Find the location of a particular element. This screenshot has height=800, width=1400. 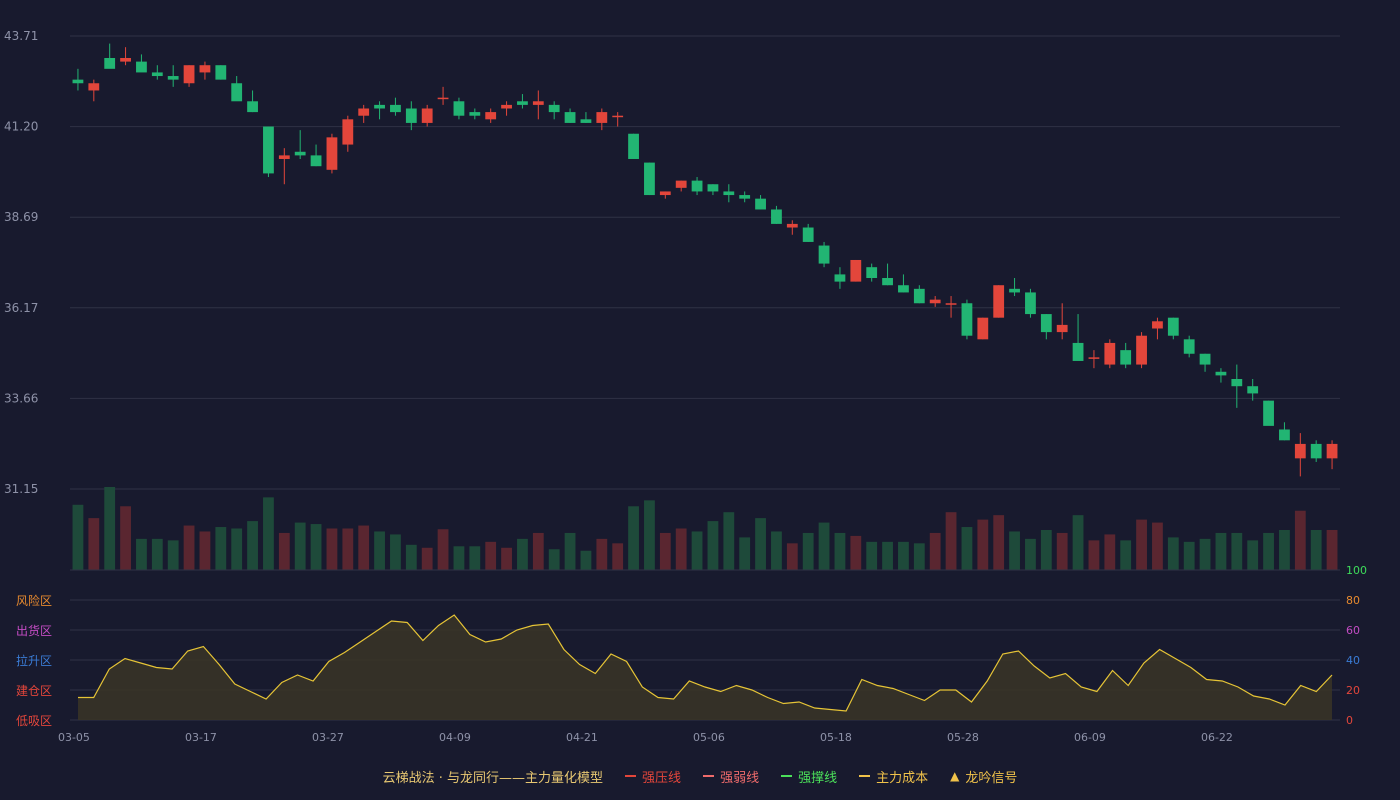

indicator-area is located at coordinates (705, 667).